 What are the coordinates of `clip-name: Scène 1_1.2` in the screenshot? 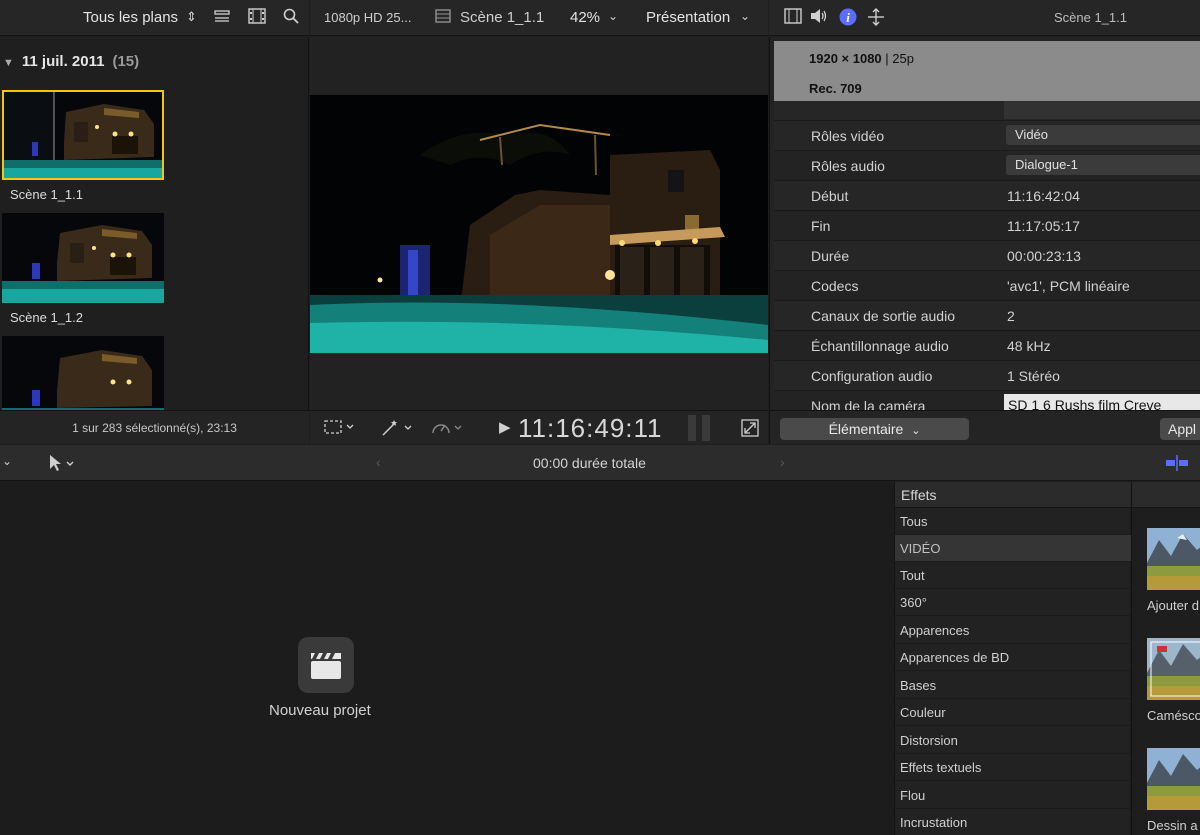 It's located at (47, 317).